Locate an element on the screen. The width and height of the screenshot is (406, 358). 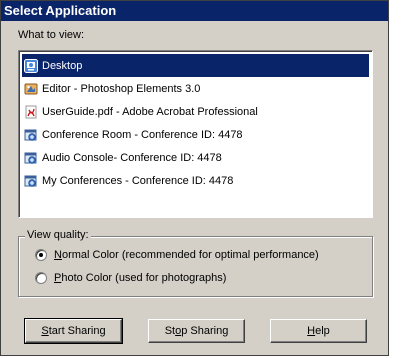
pdf-icon is located at coordinates (31, 111).